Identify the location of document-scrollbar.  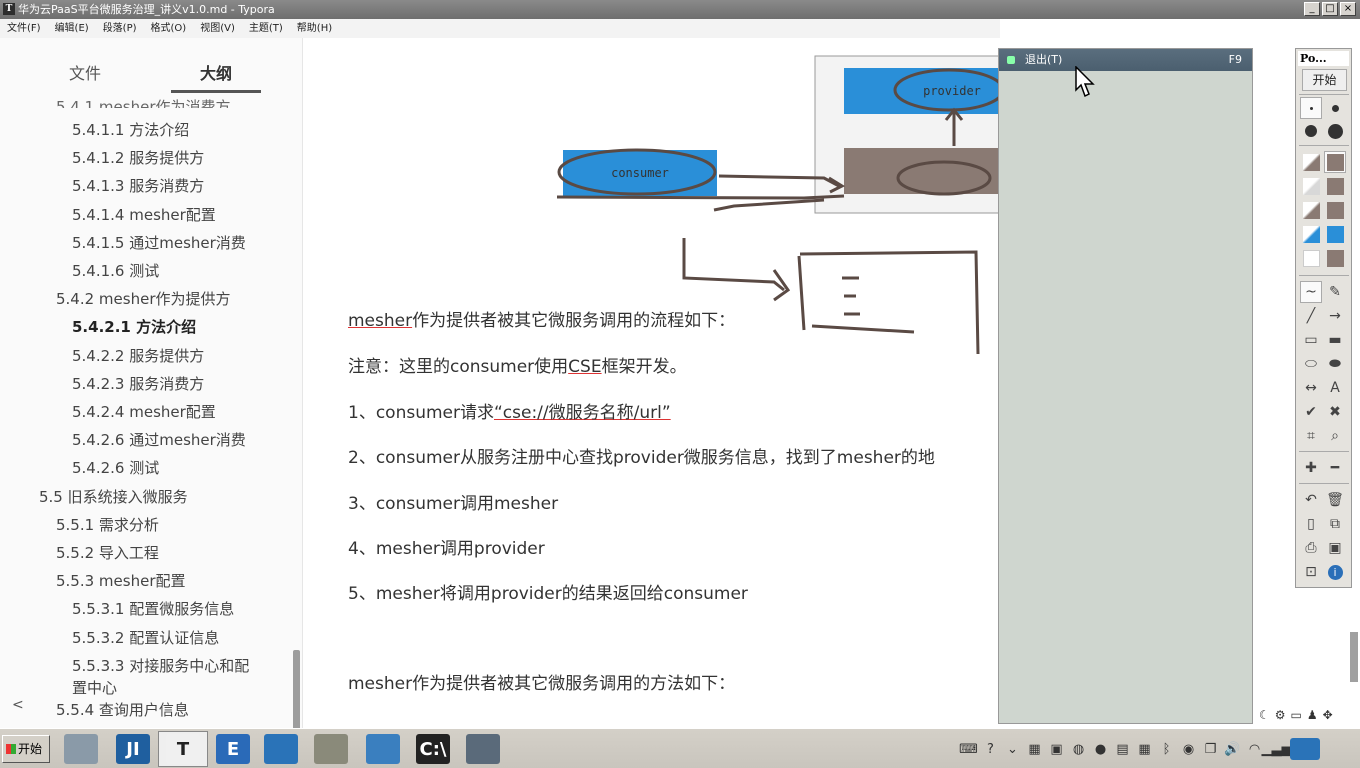
(1354, 657).